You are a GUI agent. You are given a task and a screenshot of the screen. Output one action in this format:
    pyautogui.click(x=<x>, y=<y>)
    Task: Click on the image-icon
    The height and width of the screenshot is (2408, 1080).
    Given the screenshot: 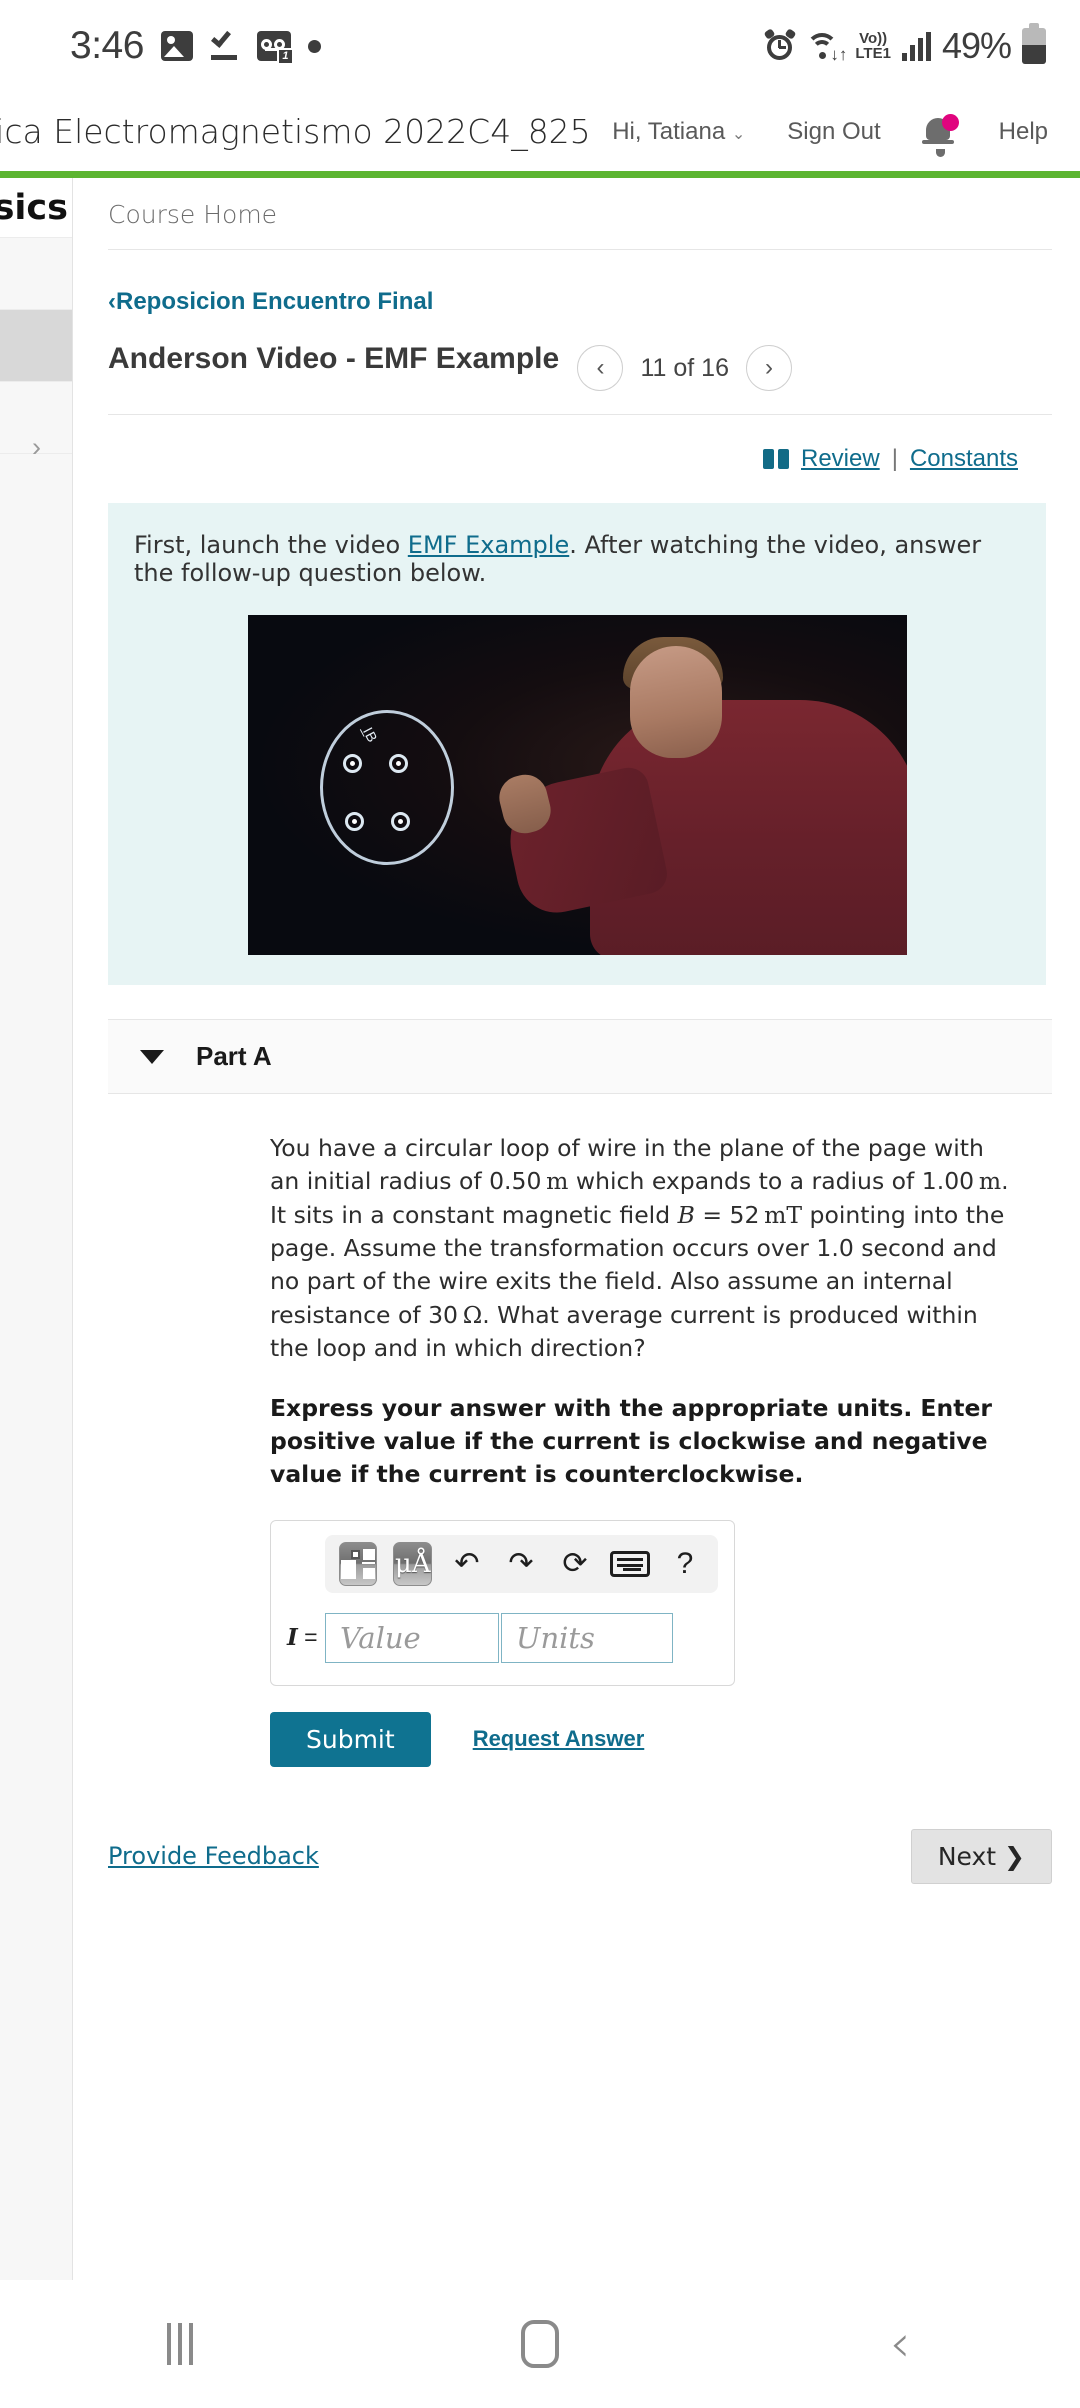 What is the action you would take?
    pyautogui.click(x=176, y=46)
    